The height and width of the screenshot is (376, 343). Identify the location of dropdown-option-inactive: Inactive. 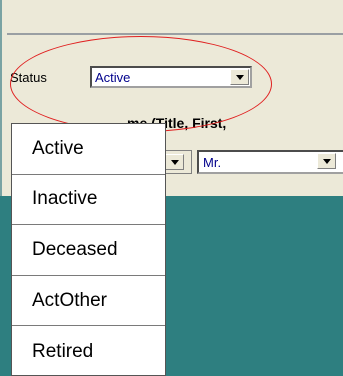
(88, 200).